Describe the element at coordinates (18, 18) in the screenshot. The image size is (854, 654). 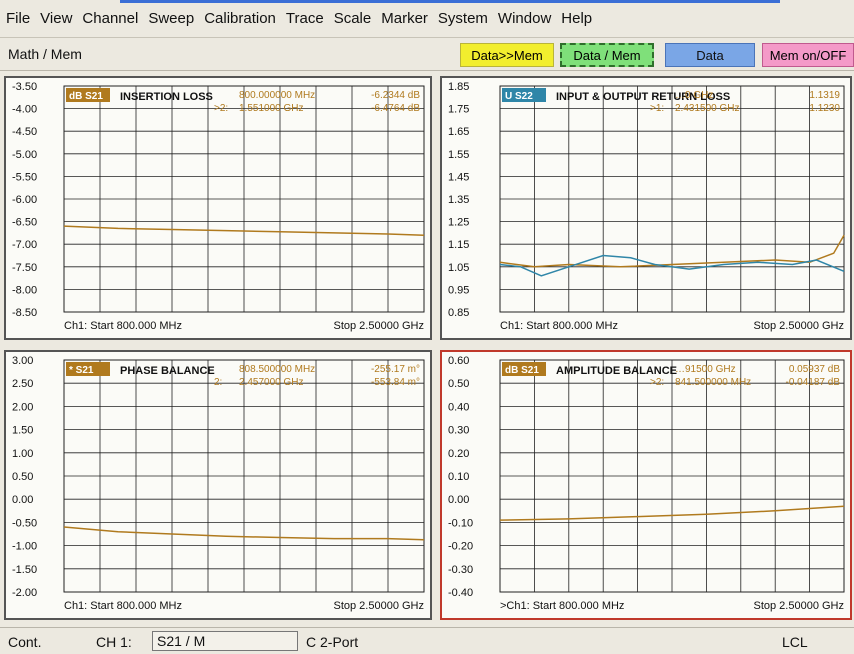
I see `menu-file: File` at that location.